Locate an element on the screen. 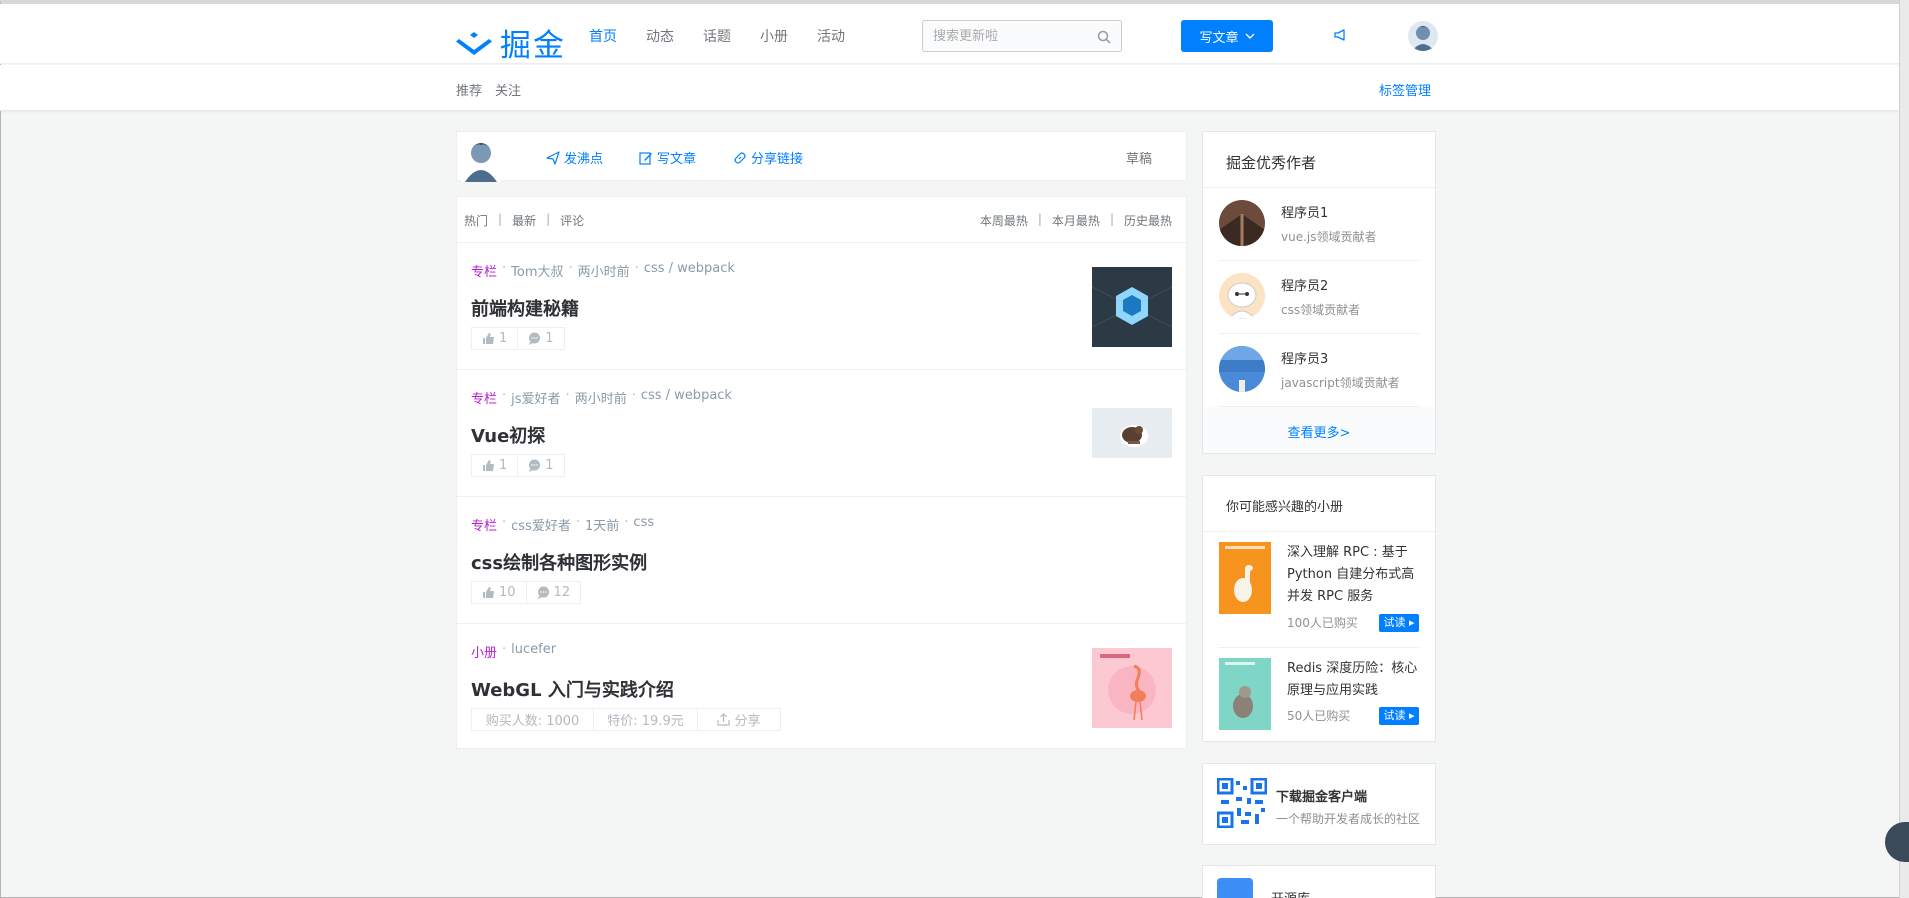 The width and height of the screenshot is (1909, 898). share-icon is located at coordinates (724, 719).